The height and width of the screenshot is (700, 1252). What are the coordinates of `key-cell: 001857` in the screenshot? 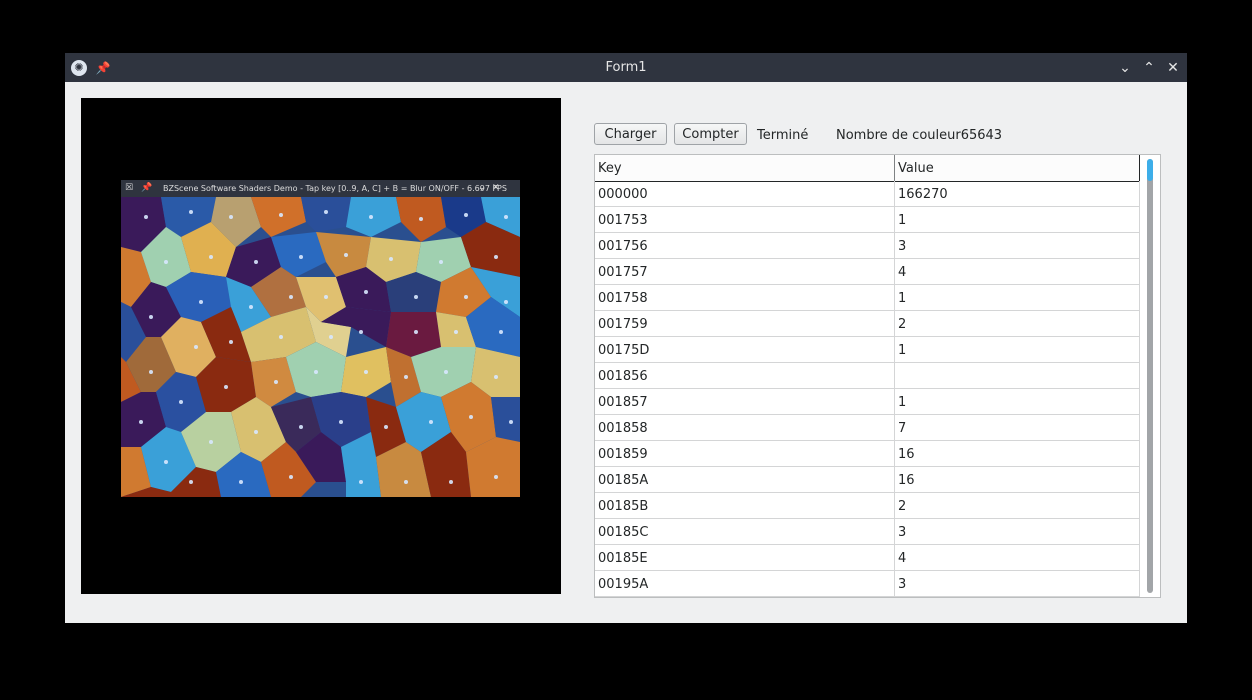 It's located at (745, 401).